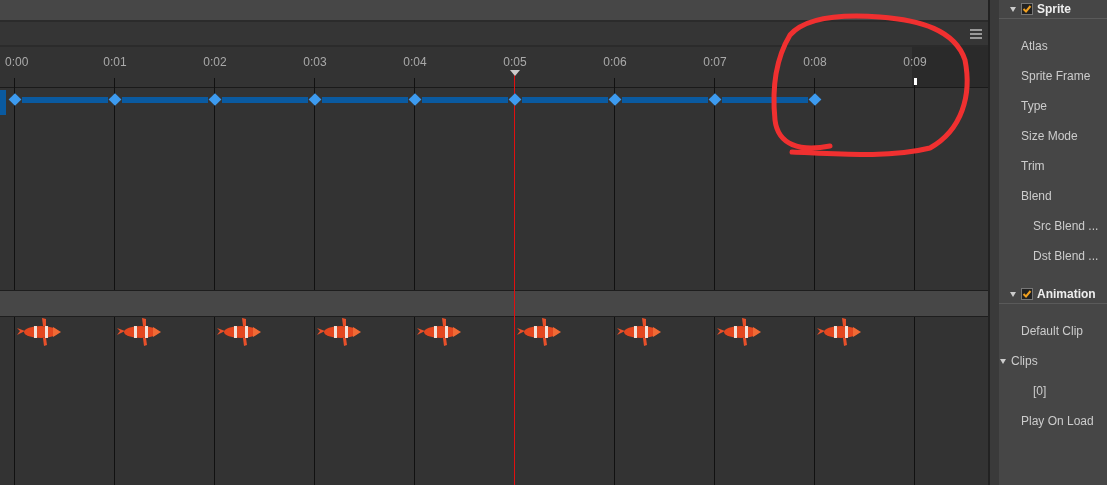  Describe the element at coordinates (515, 73) in the screenshot. I see `playhead-marker-icon` at that location.